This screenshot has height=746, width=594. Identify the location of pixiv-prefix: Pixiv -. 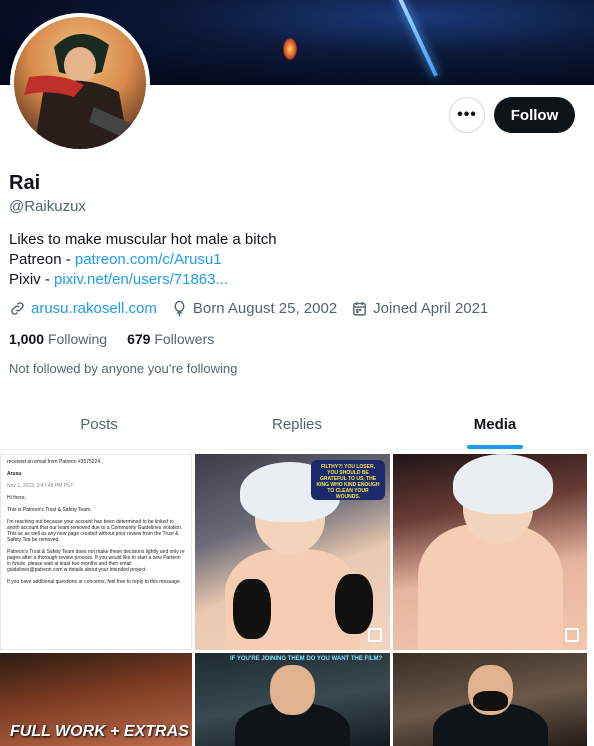
(31, 279).